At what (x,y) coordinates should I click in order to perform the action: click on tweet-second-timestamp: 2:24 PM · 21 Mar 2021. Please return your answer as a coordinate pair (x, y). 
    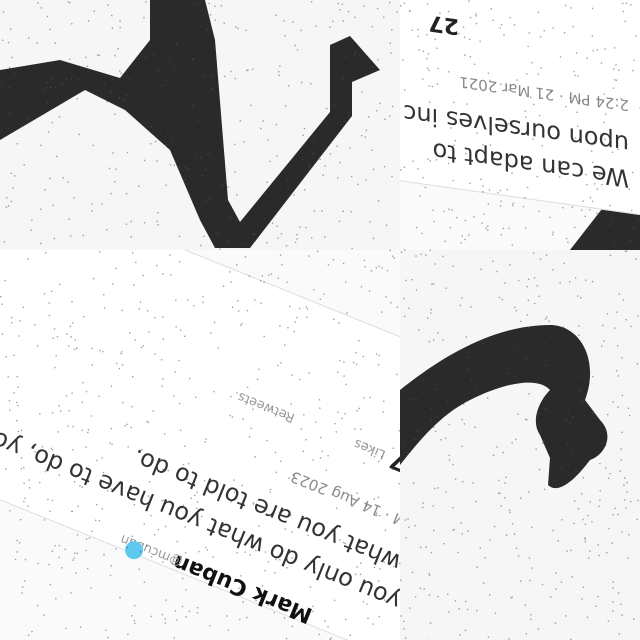
    Looking at the image, I should click on (544, 93).